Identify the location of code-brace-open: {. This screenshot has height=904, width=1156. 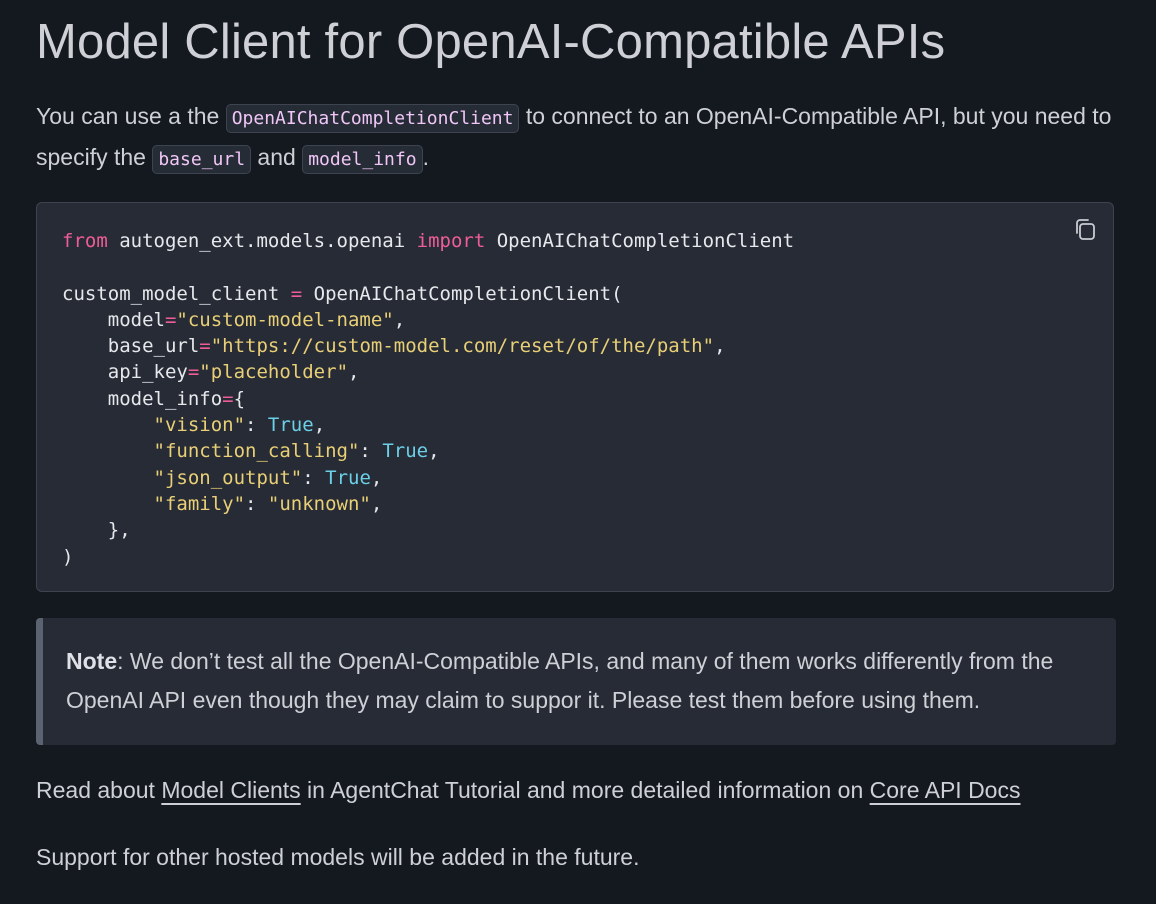
(239, 398).